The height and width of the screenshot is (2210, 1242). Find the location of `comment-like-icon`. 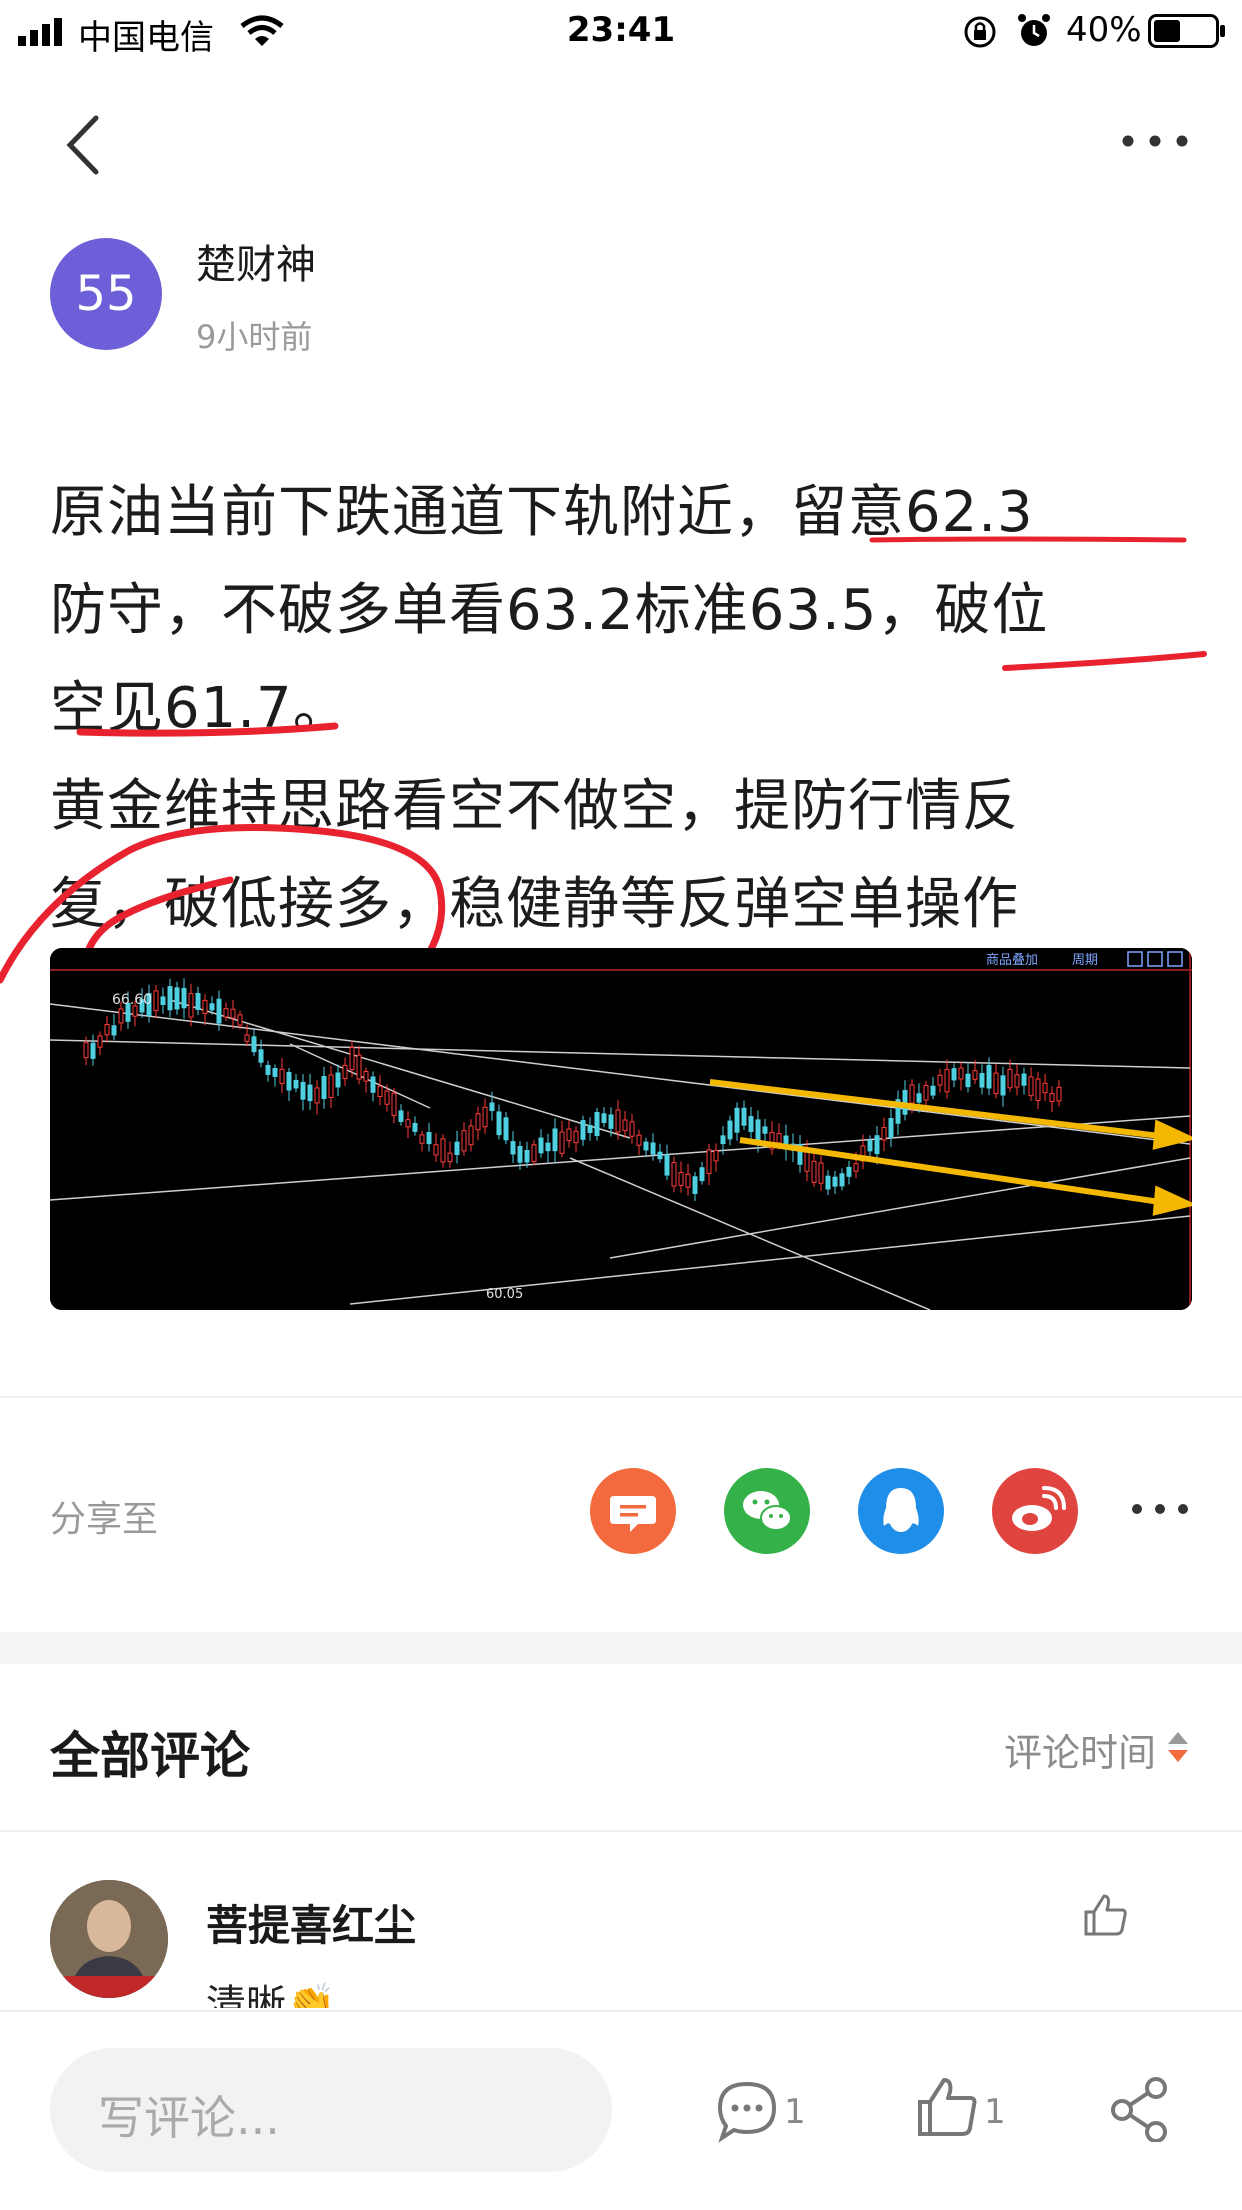

comment-like-icon is located at coordinates (1105, 1915).